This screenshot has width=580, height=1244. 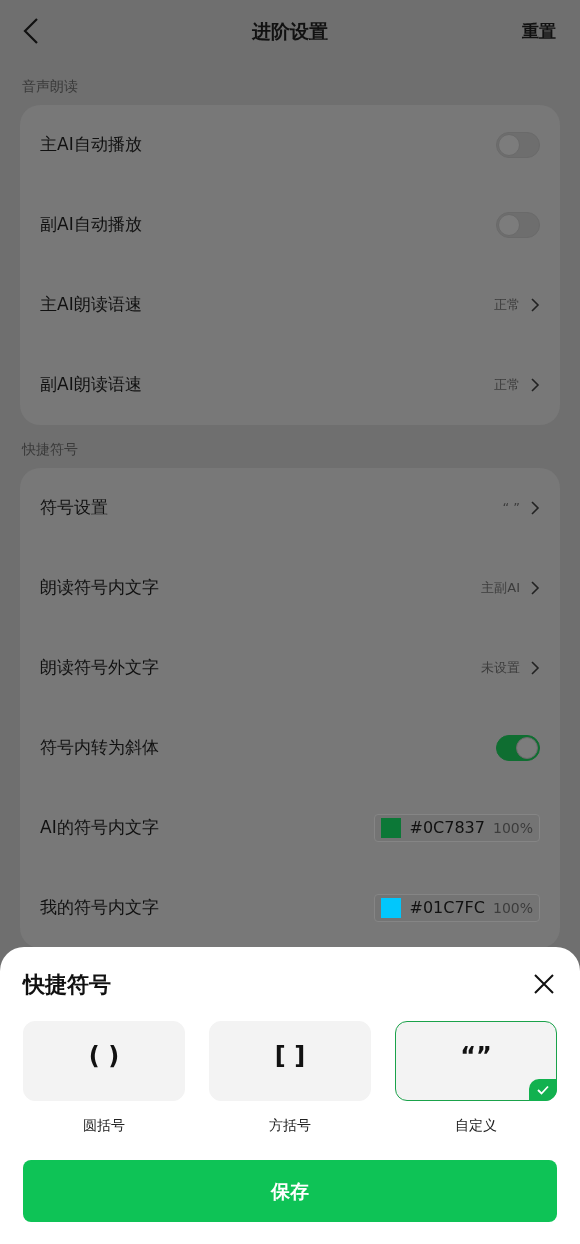 I want to click on toggle-switch, so click(x=518, y=748).